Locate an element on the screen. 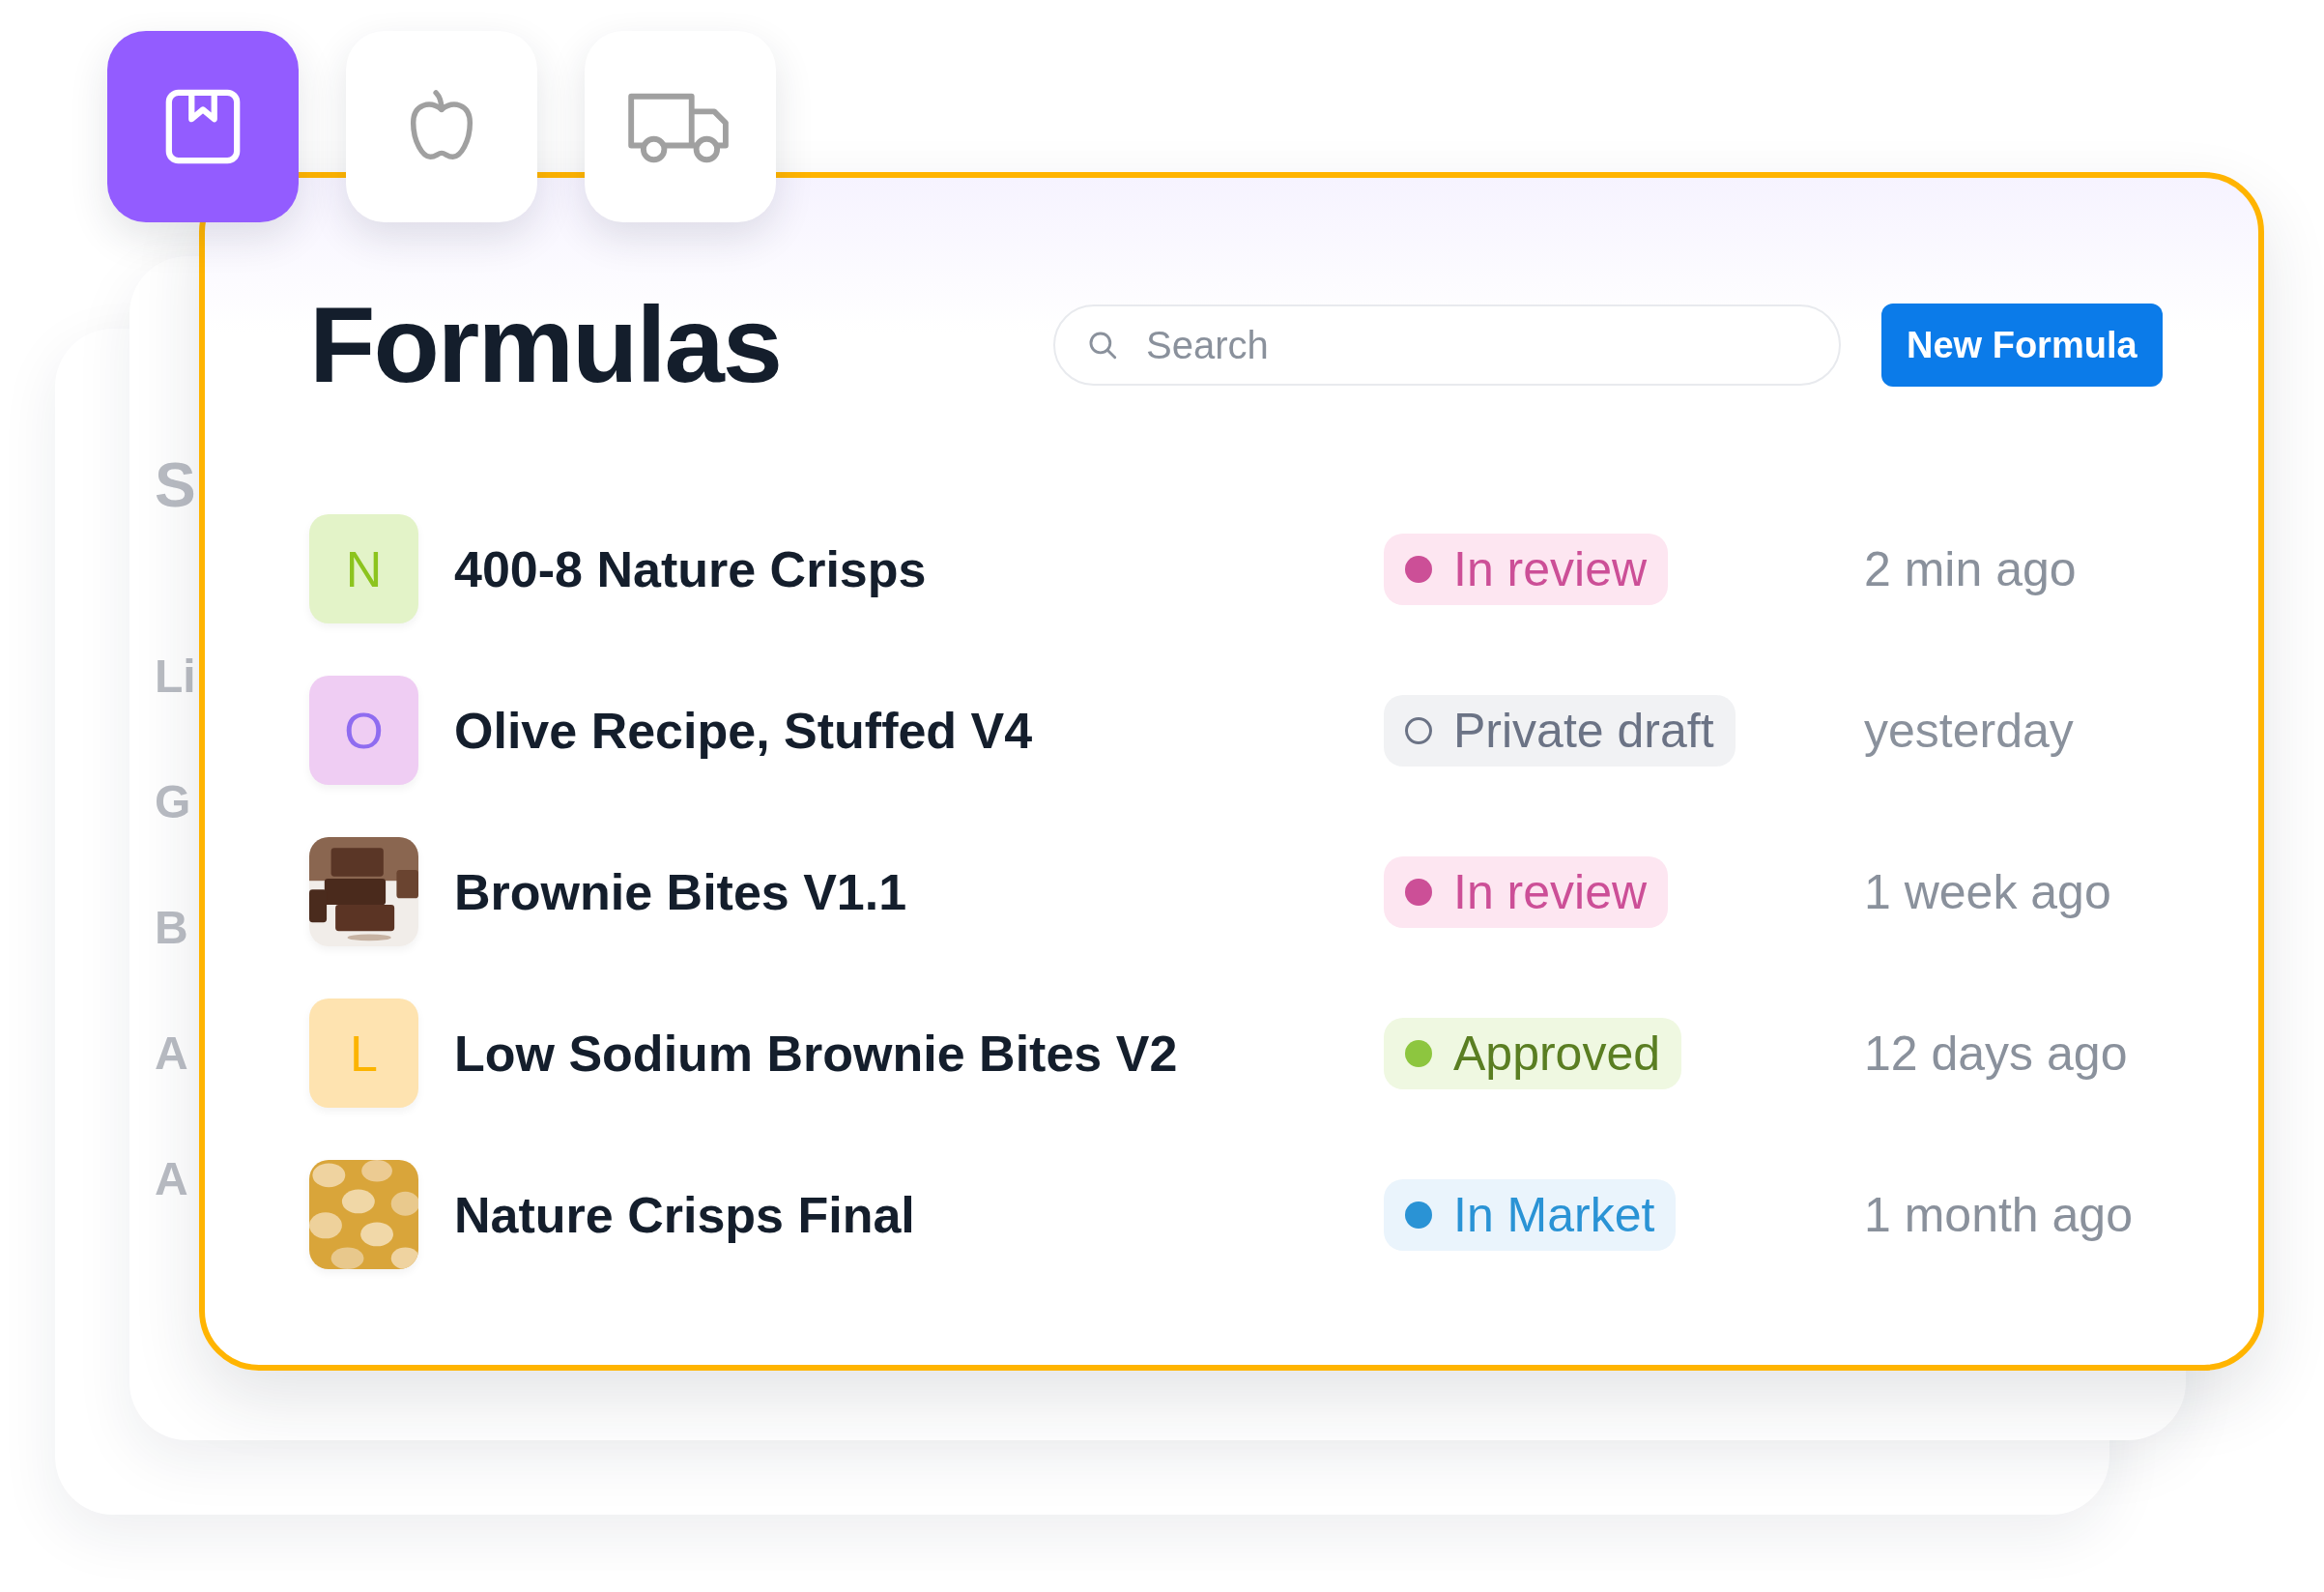  formula-name: 400-8 Nature Crisps is located at coordinates (919, 568).